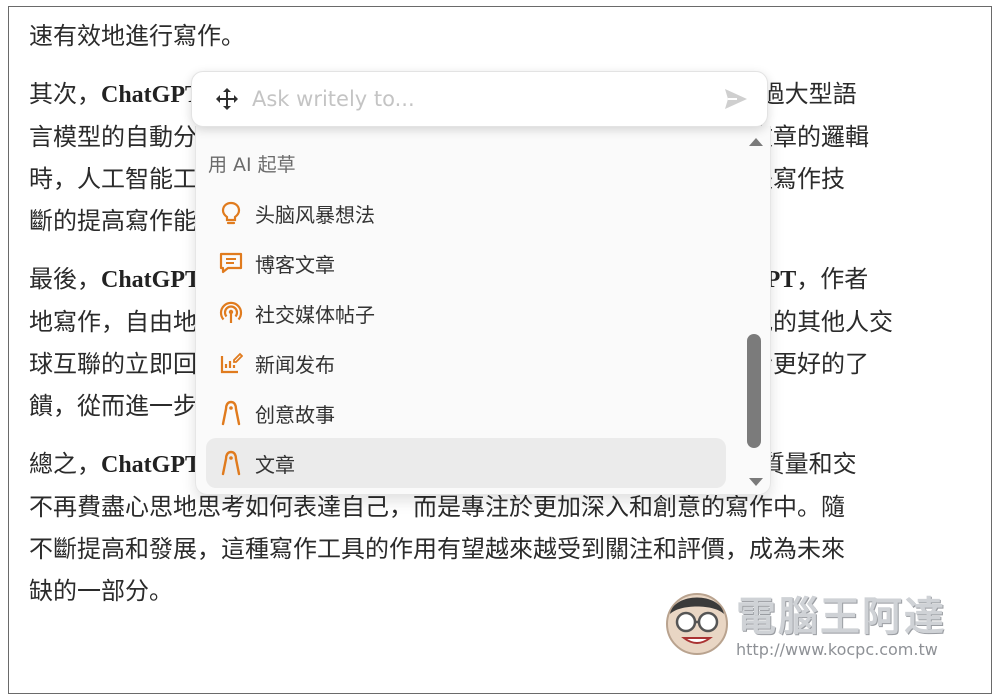 The width and height of the screenshot is (1000, 700). I want to click on mascot-face-icon, so click(697, 624).